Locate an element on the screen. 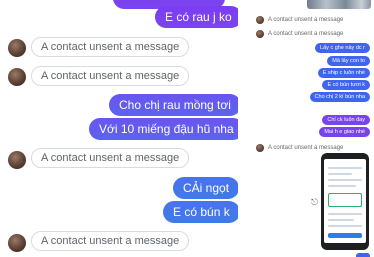  outgoing-message: Với 10 miếng đậu hũ nha is located at coordinates (163, 129).